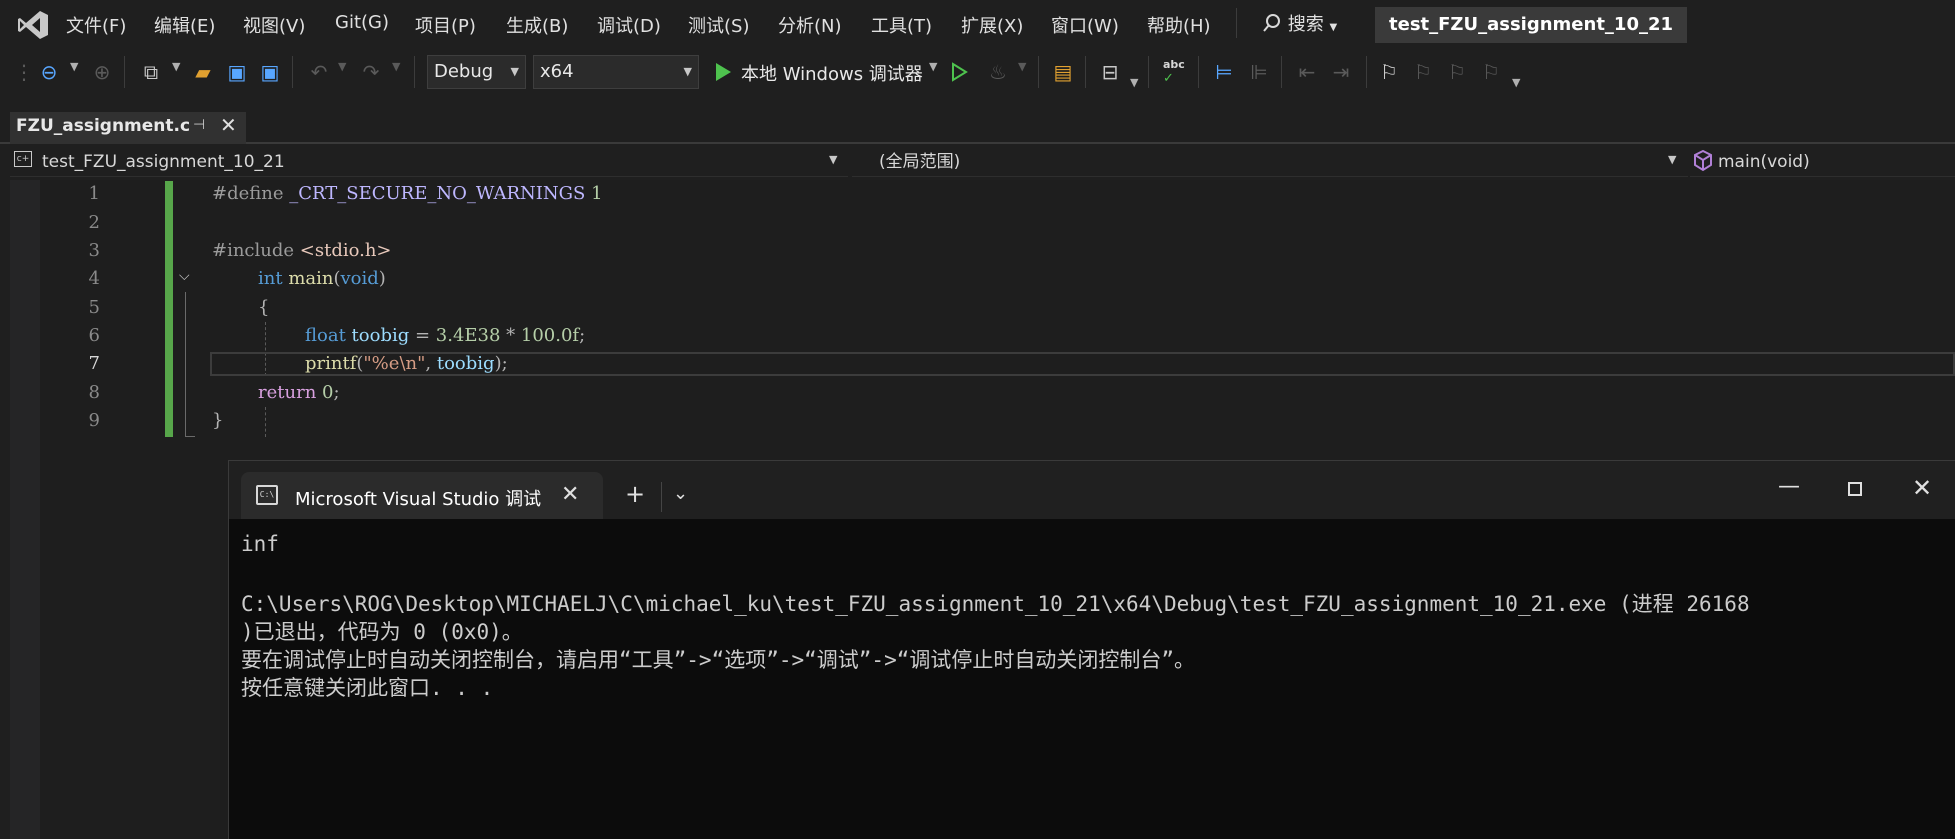 This screenshot has width=1955, height=839. What do you see at coordinates (723, 72) in the screenshot?
I see `start-debugging-icon` at bounding box center [723, 72].